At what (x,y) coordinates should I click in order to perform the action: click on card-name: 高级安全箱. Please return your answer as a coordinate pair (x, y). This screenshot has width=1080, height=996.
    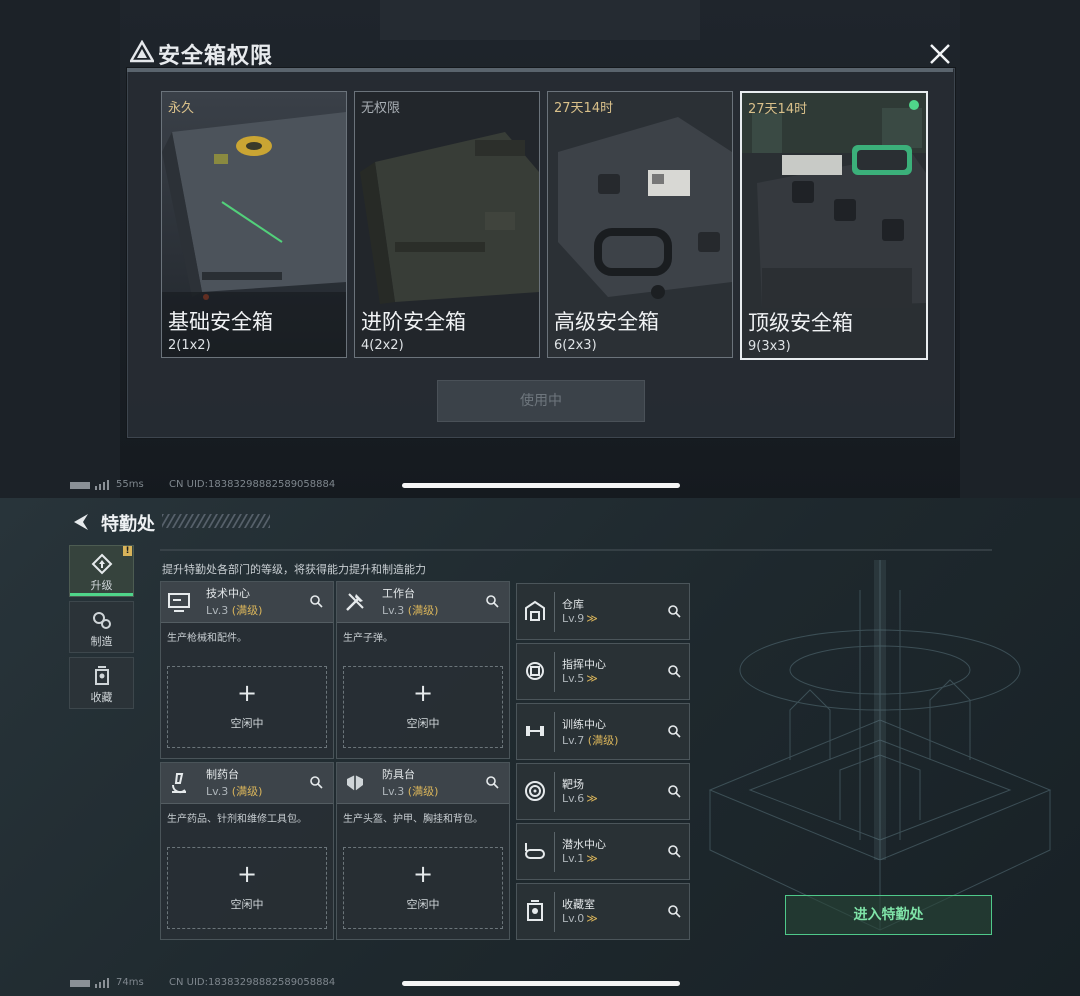
    Looking at the image, I should click on (606, 322).